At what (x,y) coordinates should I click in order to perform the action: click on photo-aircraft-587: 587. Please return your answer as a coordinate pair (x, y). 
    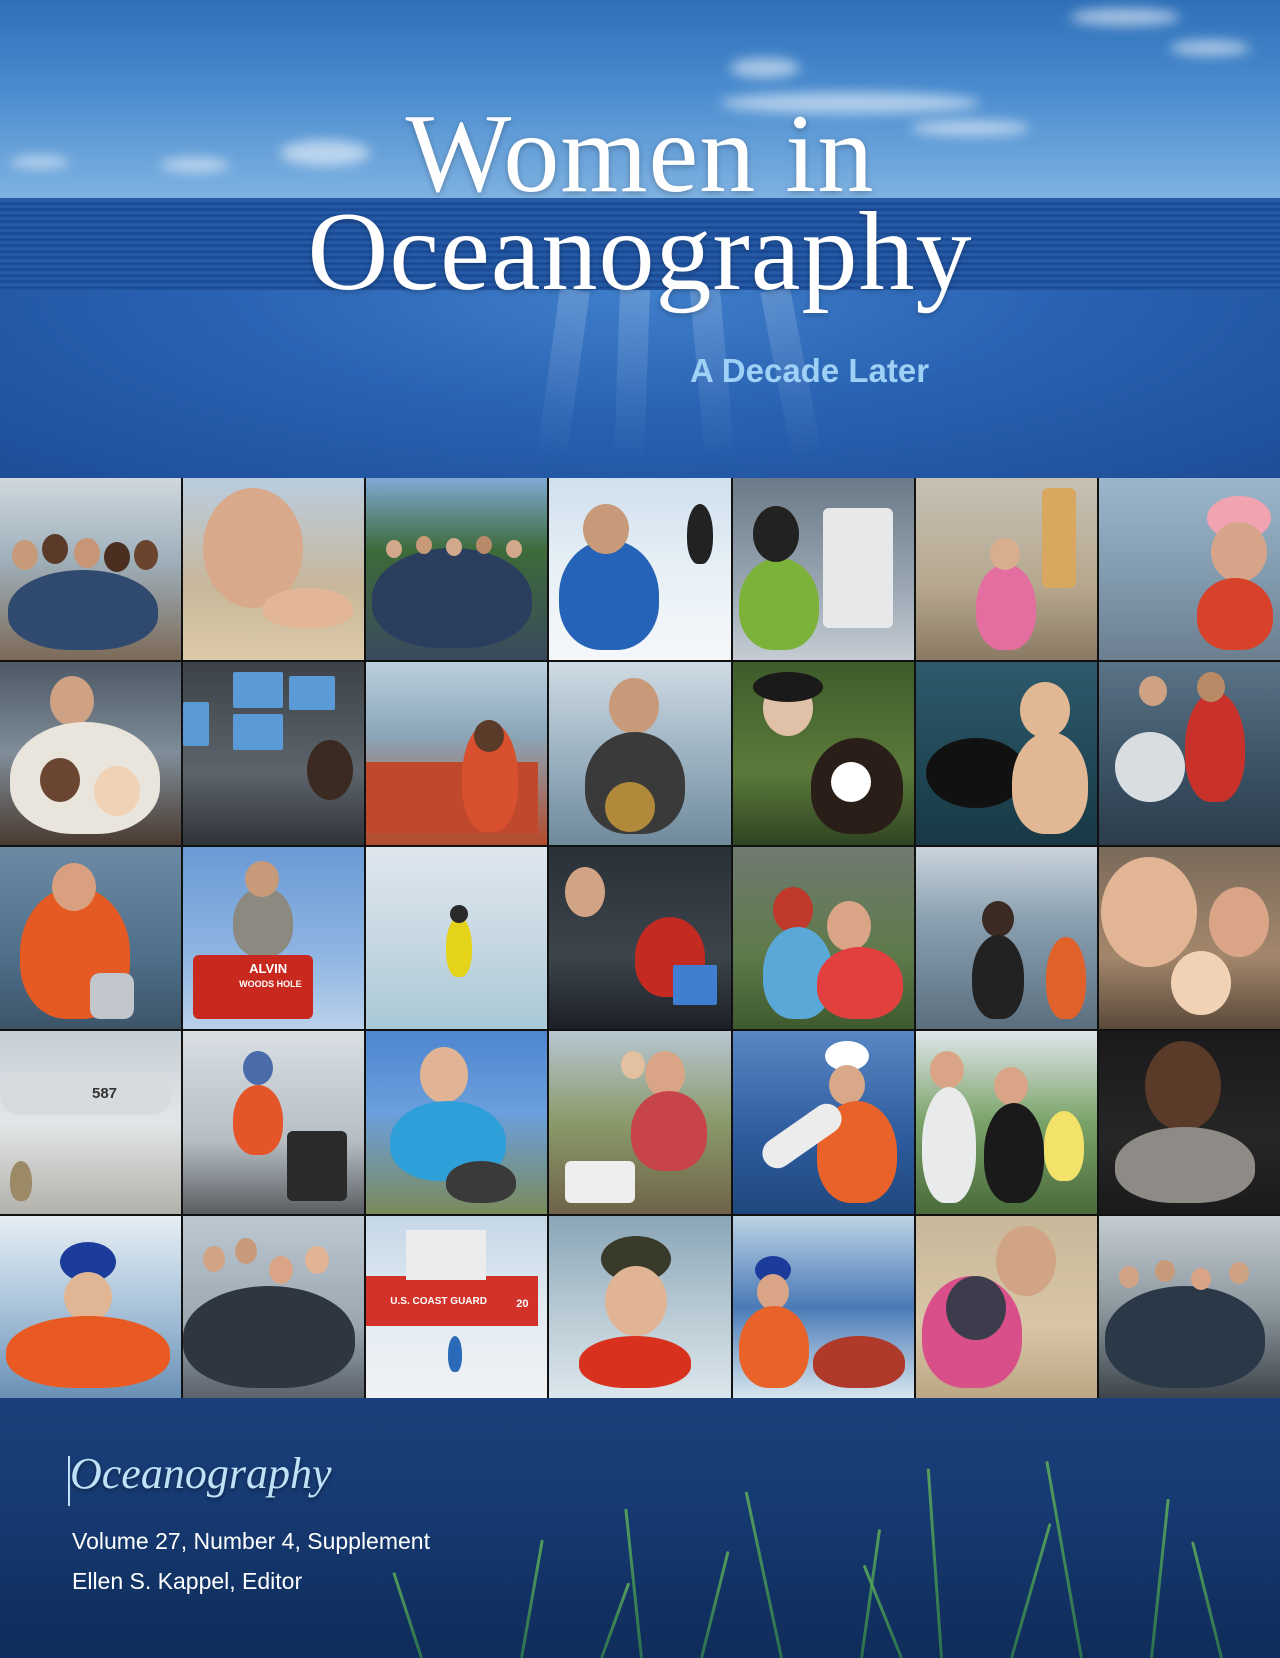
    Looking at the image, I should click on (91, 1122).